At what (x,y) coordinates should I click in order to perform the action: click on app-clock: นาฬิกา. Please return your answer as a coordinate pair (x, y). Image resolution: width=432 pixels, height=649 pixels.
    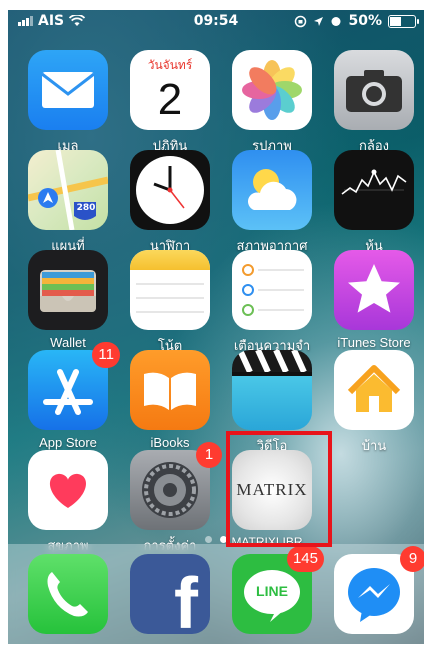
    Looking at the image, I should click on (170, 203).